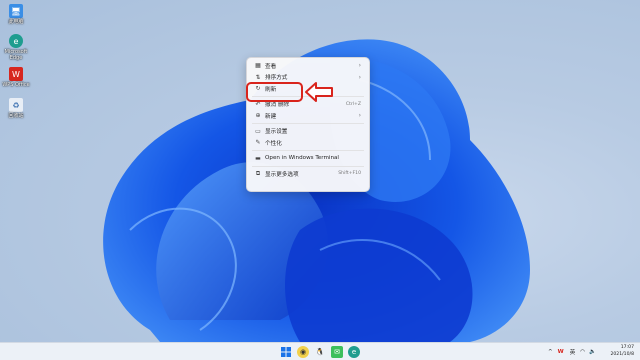 This screenshot has height=360, width=640. Describe the element at coordinates (258, 143) in the screenshot. I see `brush-icon: ✎` at that location.